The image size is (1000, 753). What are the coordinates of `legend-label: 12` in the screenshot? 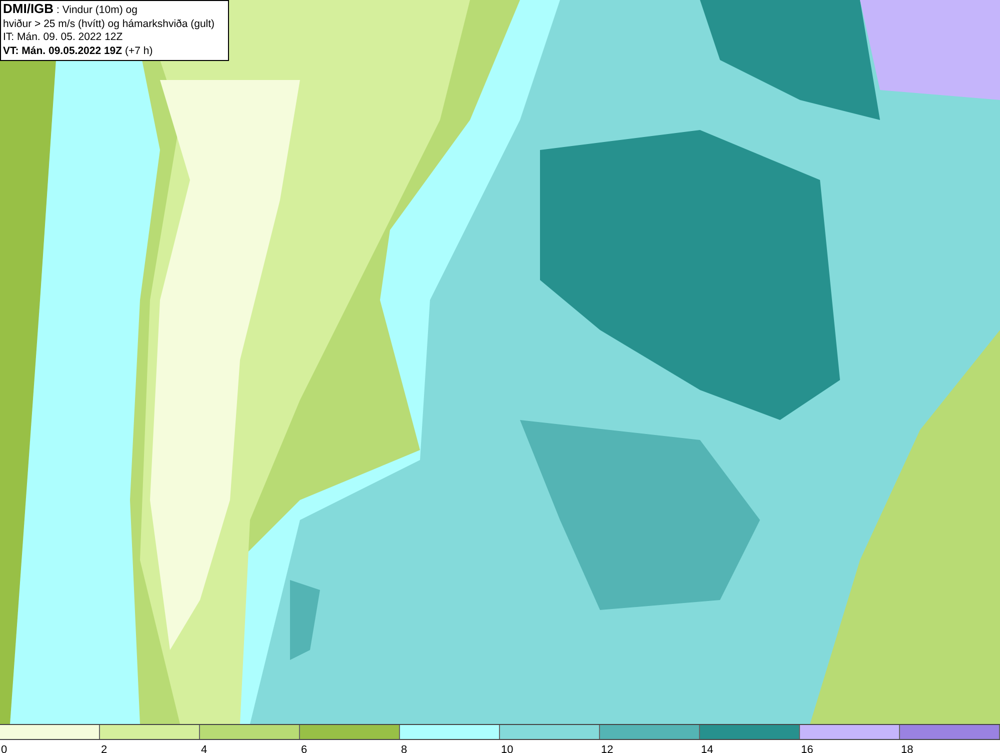 It's located at (607, 748).